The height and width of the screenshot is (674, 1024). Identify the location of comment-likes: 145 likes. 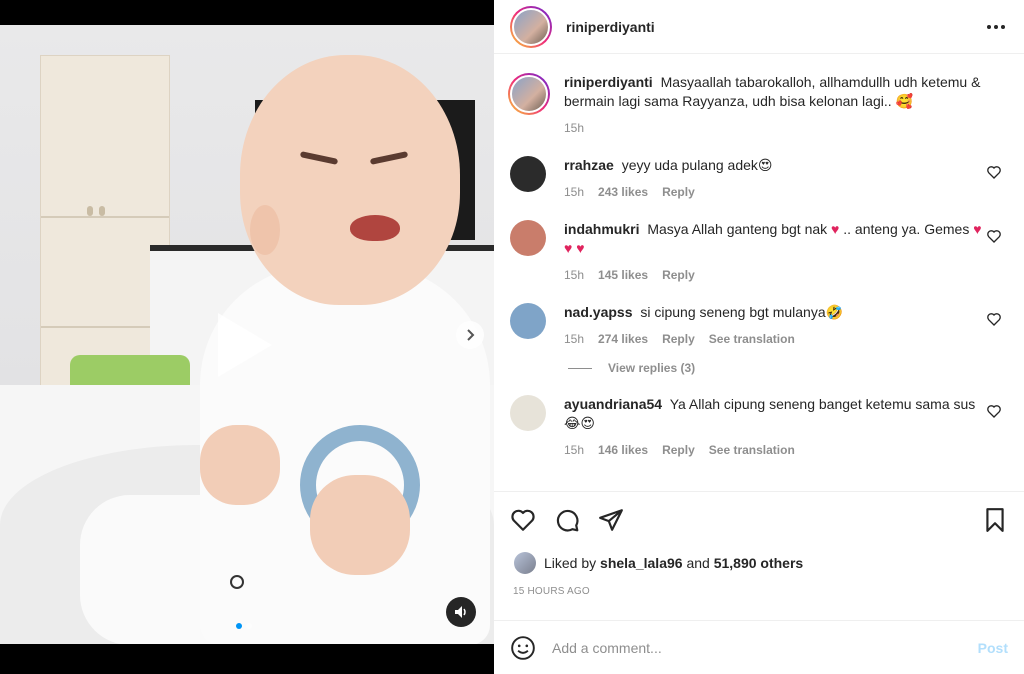
(623, 275).